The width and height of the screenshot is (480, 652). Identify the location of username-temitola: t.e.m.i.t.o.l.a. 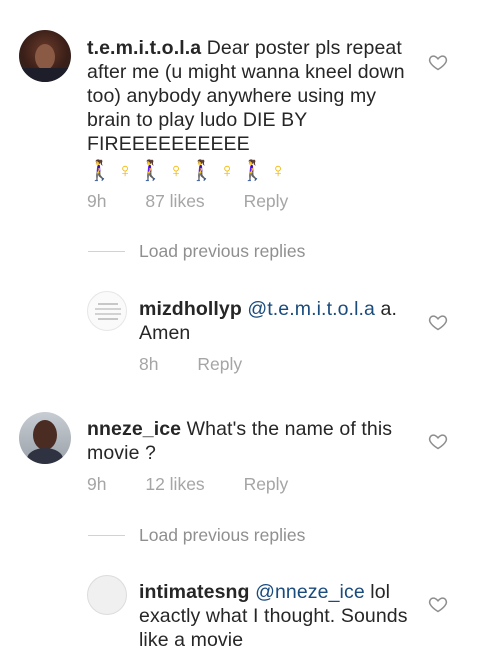
(144, 48).